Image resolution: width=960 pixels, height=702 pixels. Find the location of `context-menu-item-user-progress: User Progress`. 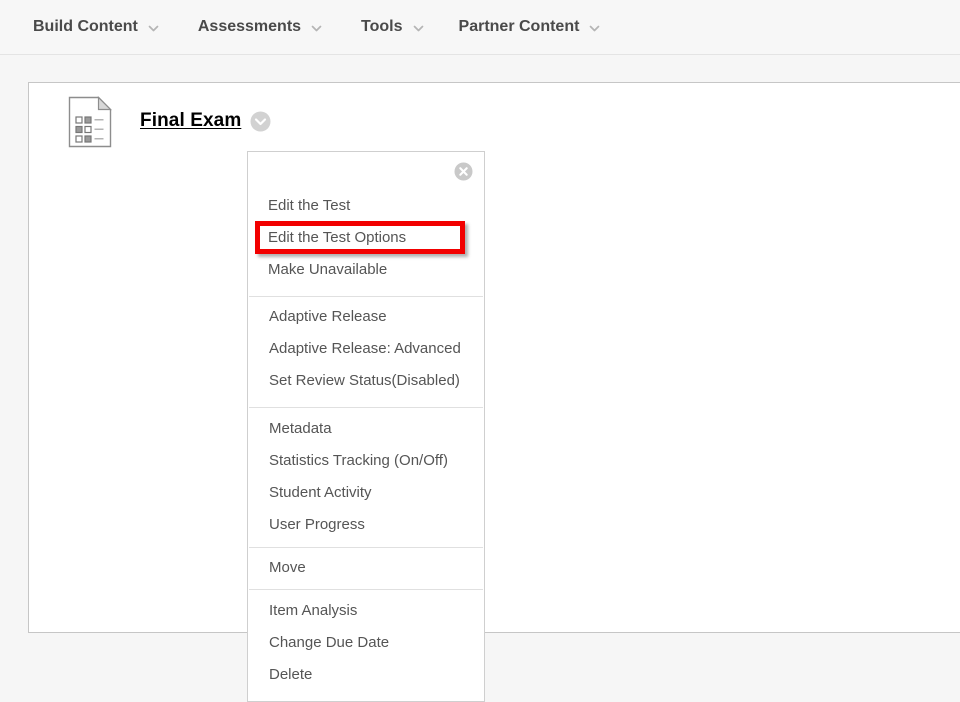

context-menu-item-user-progress: User Progress is located at coordinates (366, 525).